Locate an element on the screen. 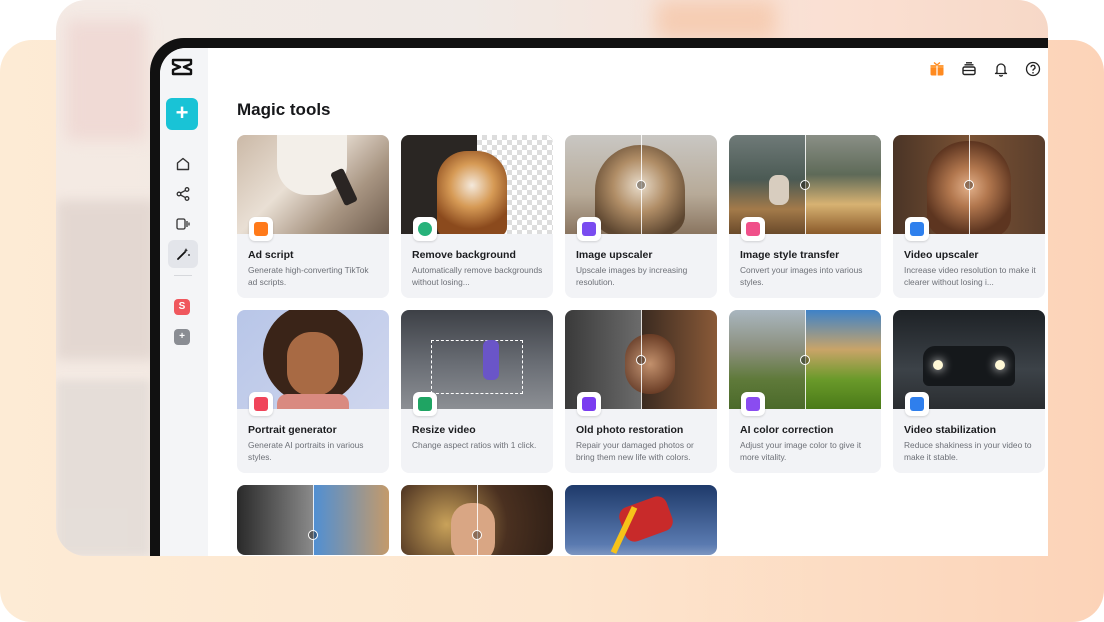 This screenshot has width=1104, height=622. subscription-icon is located at coordinates (969, 69).